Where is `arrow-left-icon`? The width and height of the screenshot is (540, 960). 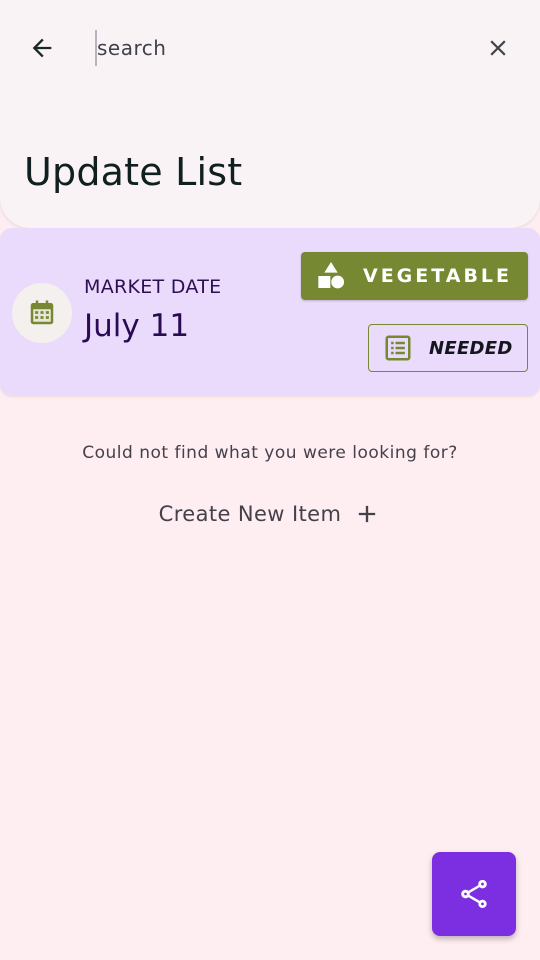 arrow-left-icon is located at coordinates (42, 48).